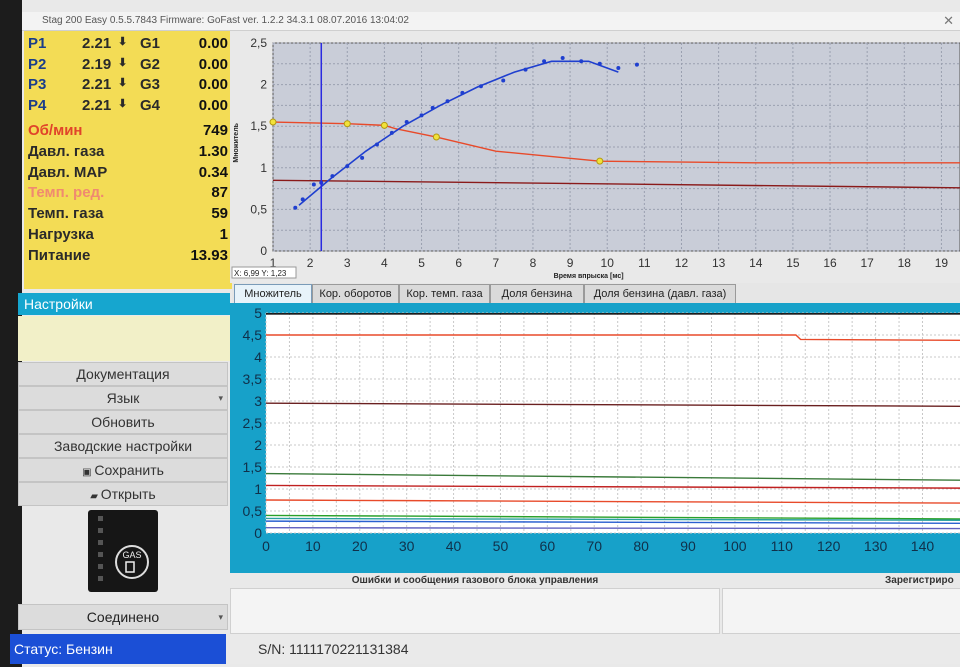 This screenshot has height=667, width=960. I want to click on menu-label: Обновить, so click(123, 422).